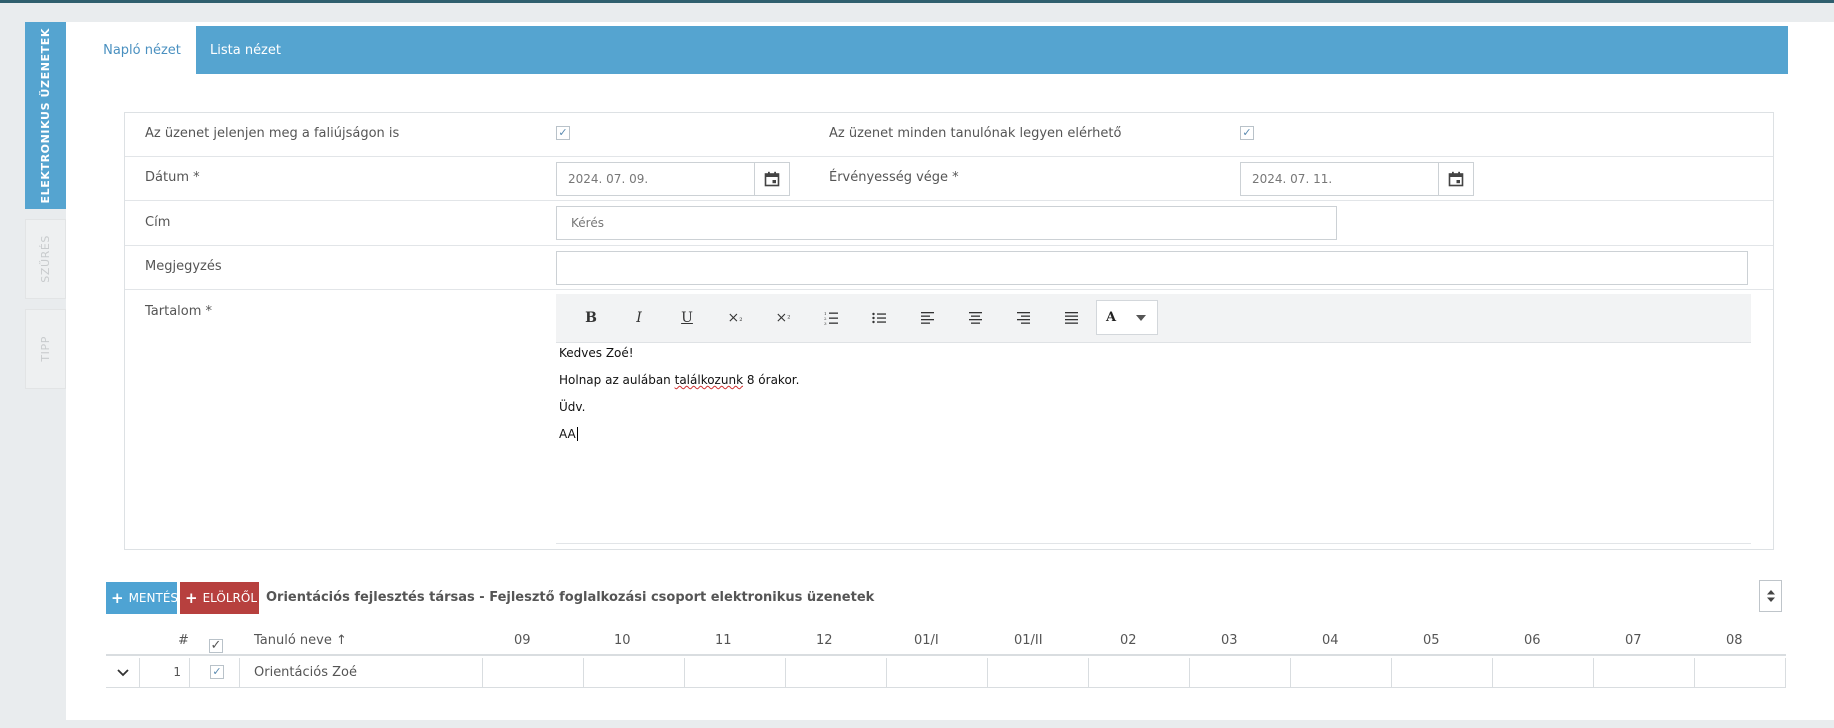 Image resolution: width=1834 pixels, height=728 pixels. What do you see at coordinates (1128, 640) in the screenshot?
I see `col-header-month: 02` at bounding box center [1128, 640].